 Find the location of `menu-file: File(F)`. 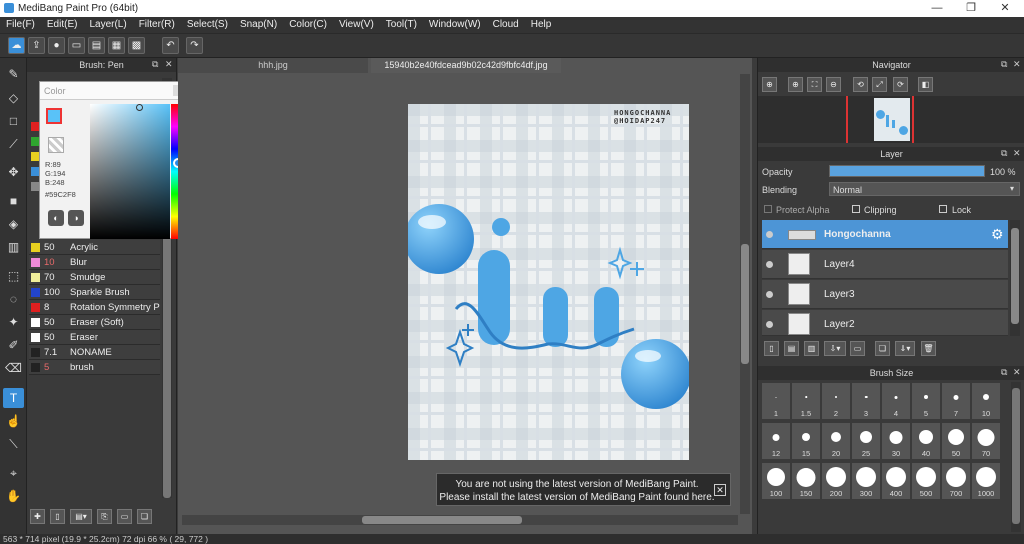

menu-file: File(F) is located at coordinates (20, 24).